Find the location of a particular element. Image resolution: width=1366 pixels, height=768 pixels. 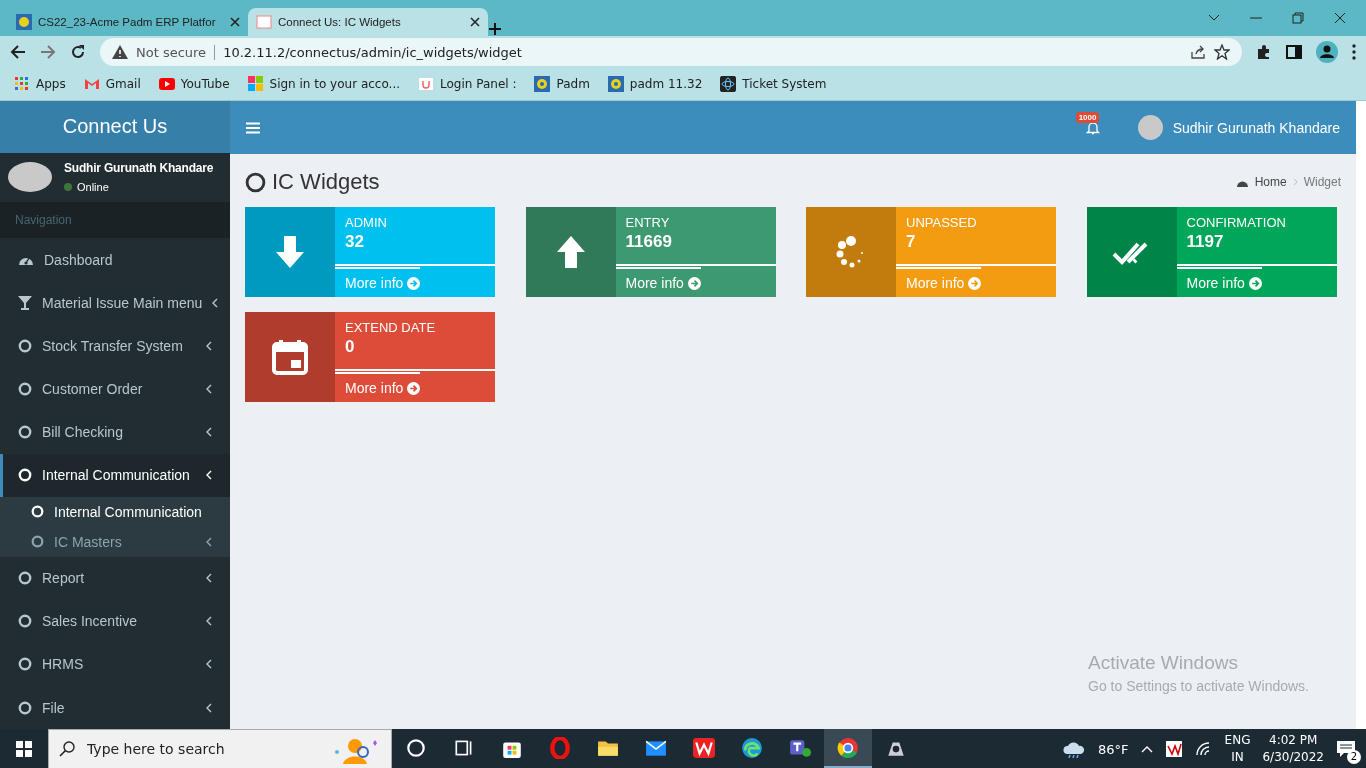

more-icon is located at coordinates (1354, 52).